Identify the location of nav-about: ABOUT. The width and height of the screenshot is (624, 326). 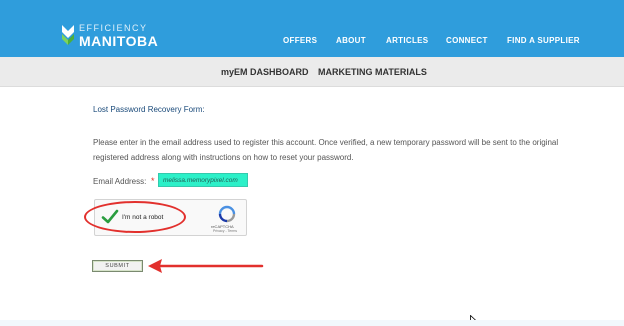
(351, 40).